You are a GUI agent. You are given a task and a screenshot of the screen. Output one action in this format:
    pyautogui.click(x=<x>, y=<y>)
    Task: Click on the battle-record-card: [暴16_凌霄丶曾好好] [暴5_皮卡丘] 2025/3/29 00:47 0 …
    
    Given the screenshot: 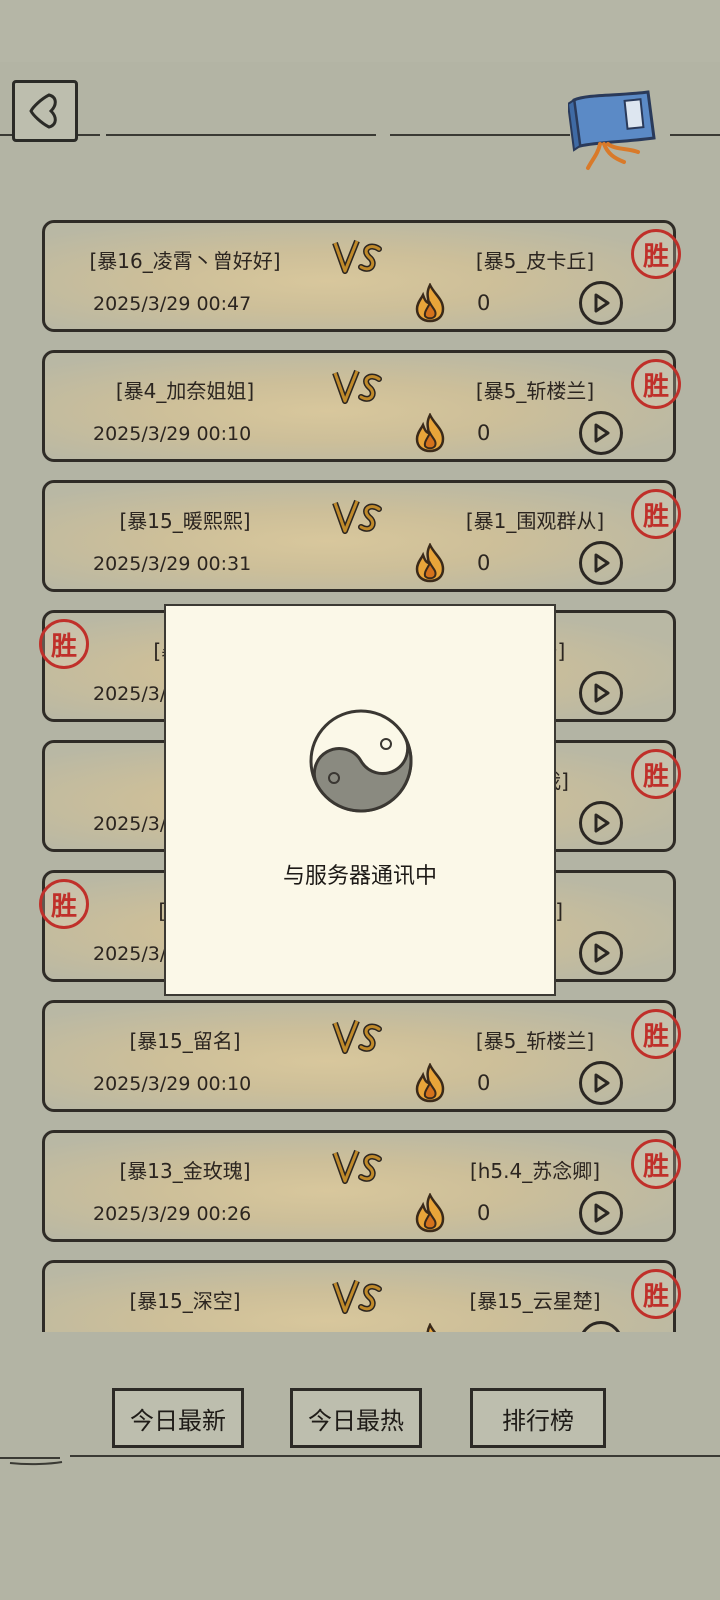 What is the action you would take?
    pyautogui.click(x=361, y=276)
    